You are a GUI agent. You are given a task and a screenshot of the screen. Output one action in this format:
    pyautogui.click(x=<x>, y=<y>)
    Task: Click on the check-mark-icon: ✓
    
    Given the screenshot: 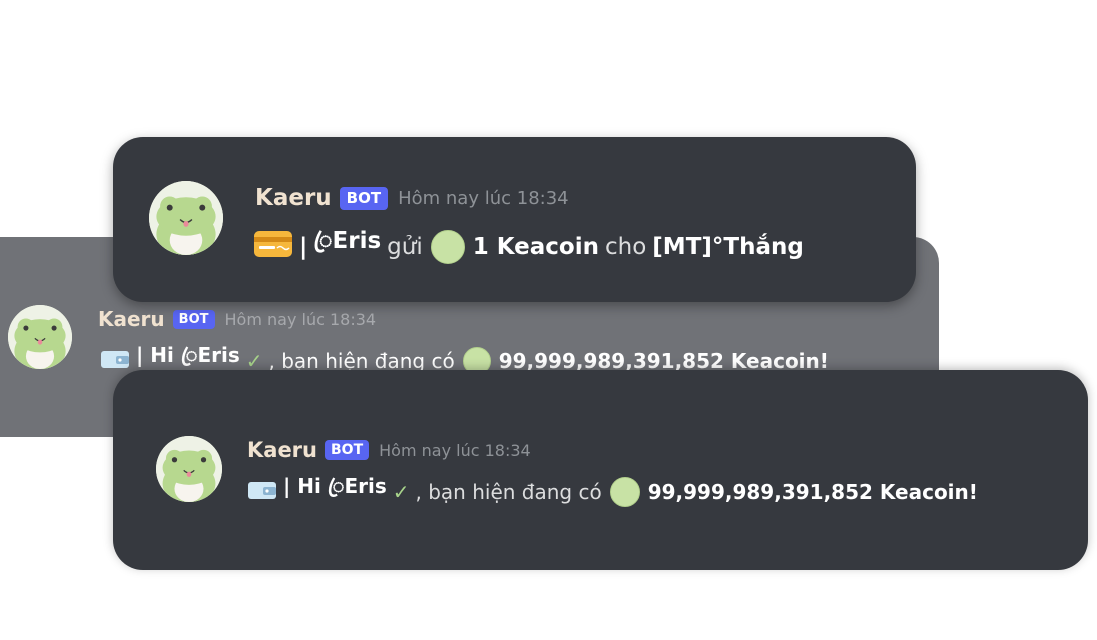 What is the action you would take?
    pyautogui.click(x=401, y=492)
    